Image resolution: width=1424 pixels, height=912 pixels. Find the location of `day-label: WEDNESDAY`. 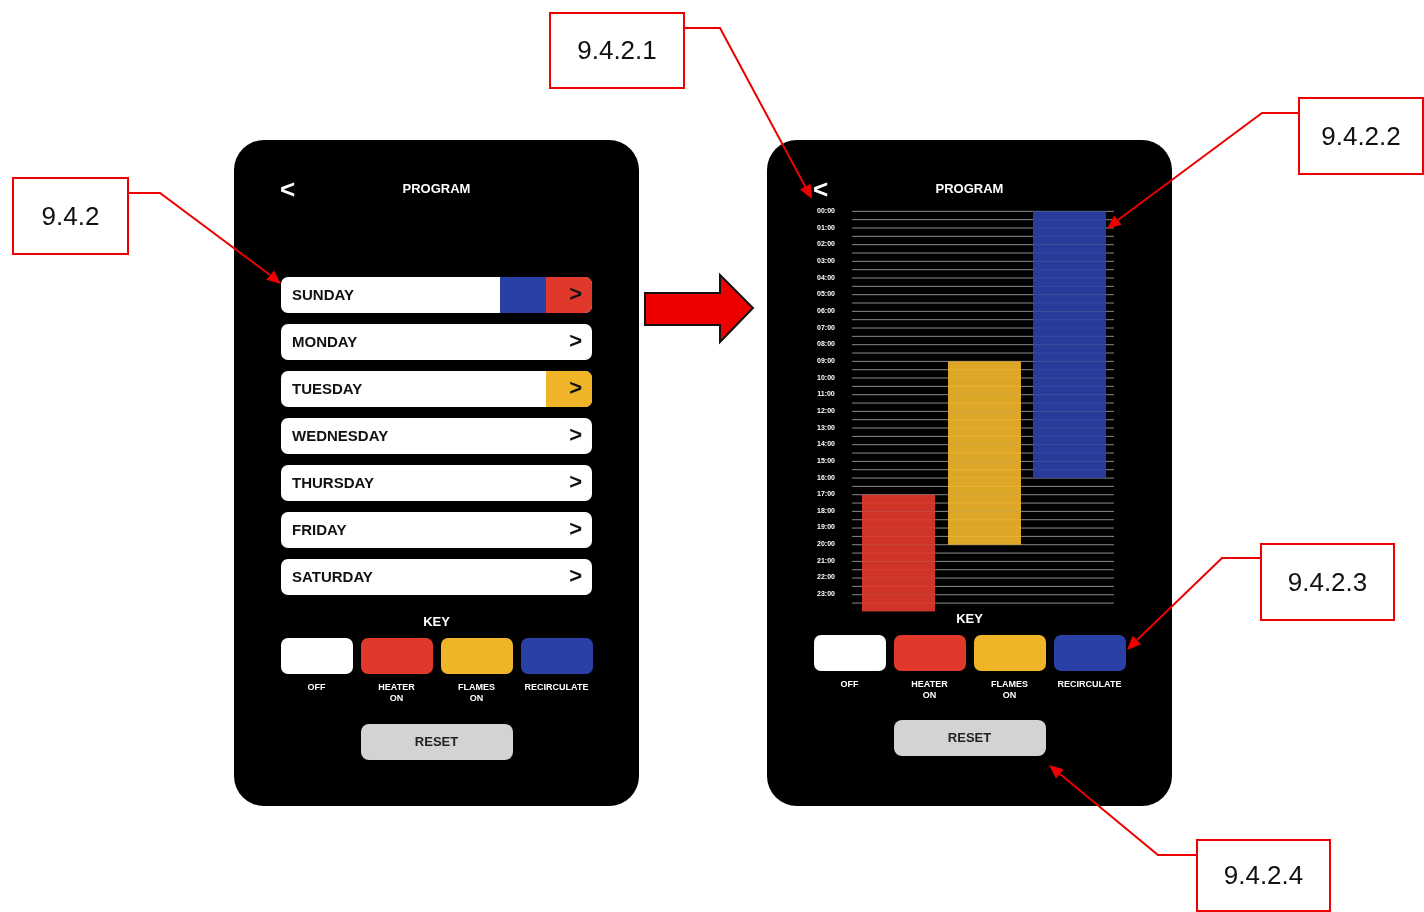

day-label: WEDNESDAY is located at coordinates (340, 435).